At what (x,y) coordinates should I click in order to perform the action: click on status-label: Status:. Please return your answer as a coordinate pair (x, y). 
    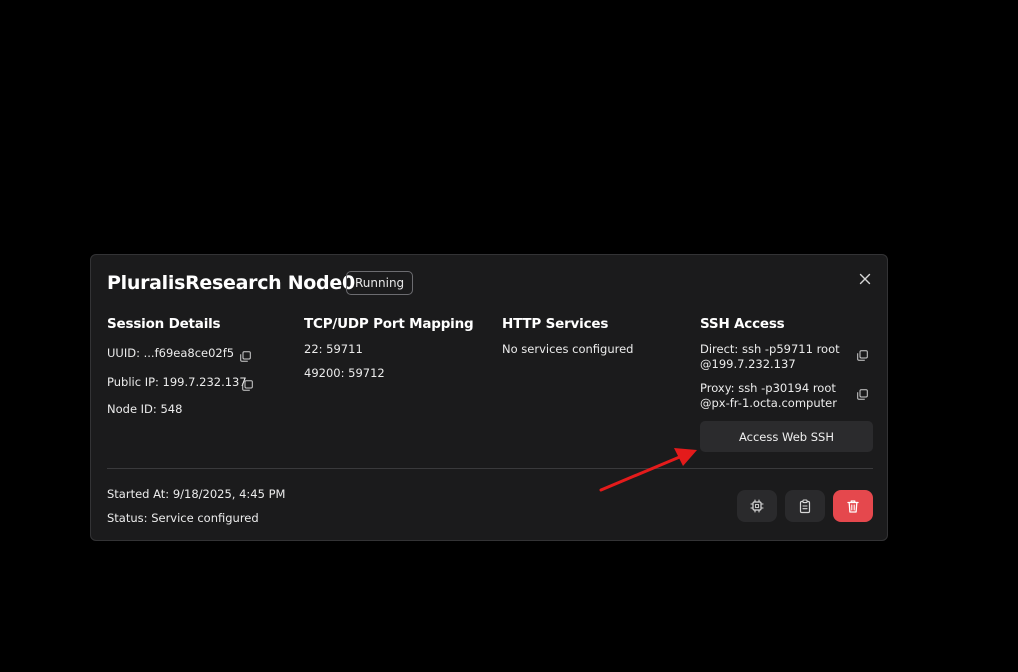
    Looking at the image, I should click on (127, 518).